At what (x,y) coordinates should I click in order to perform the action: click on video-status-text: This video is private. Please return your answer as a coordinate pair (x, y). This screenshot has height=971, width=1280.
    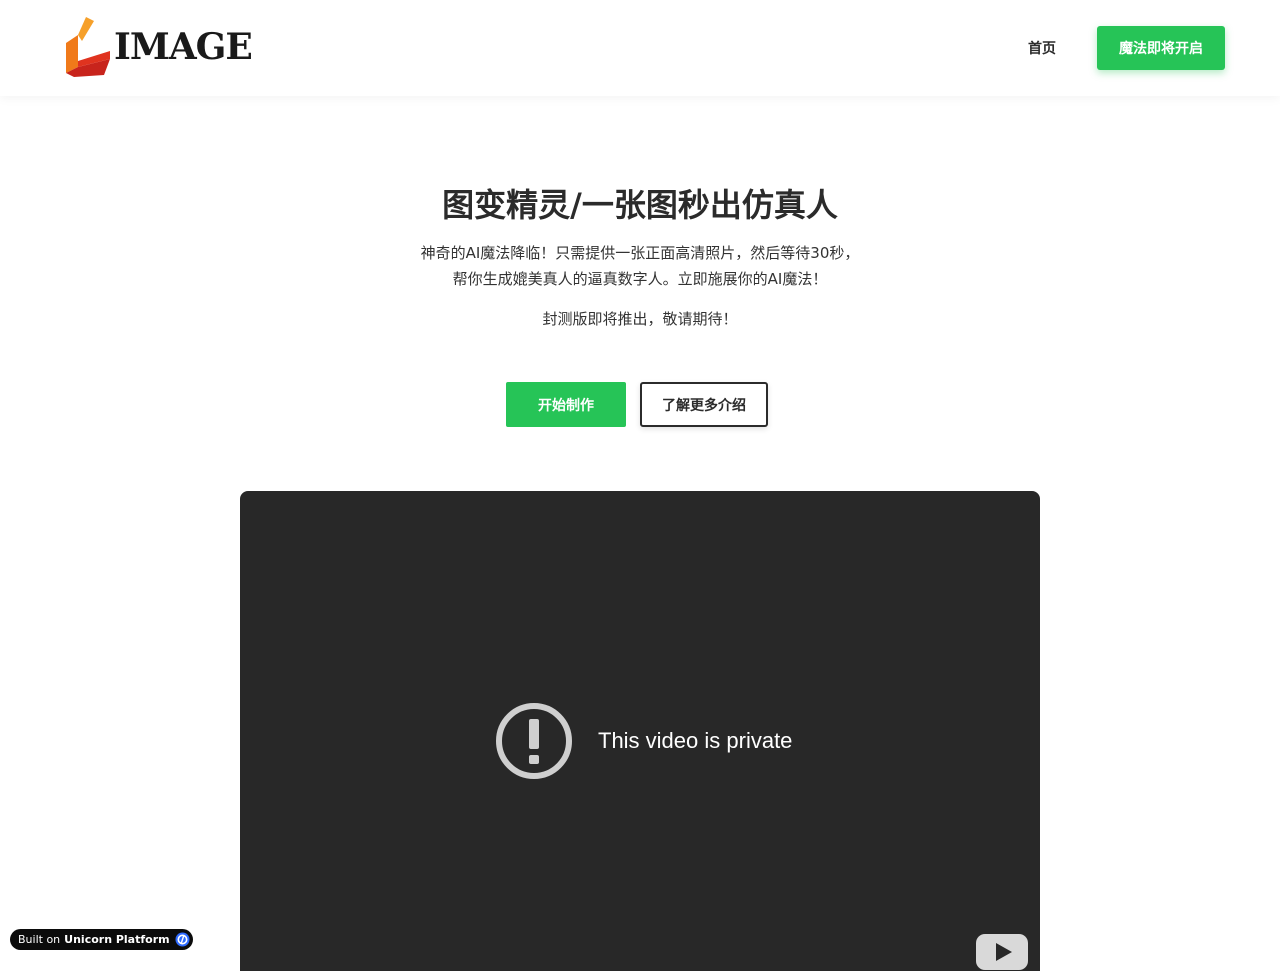
    Looking at the image, I should click on (695, 740).